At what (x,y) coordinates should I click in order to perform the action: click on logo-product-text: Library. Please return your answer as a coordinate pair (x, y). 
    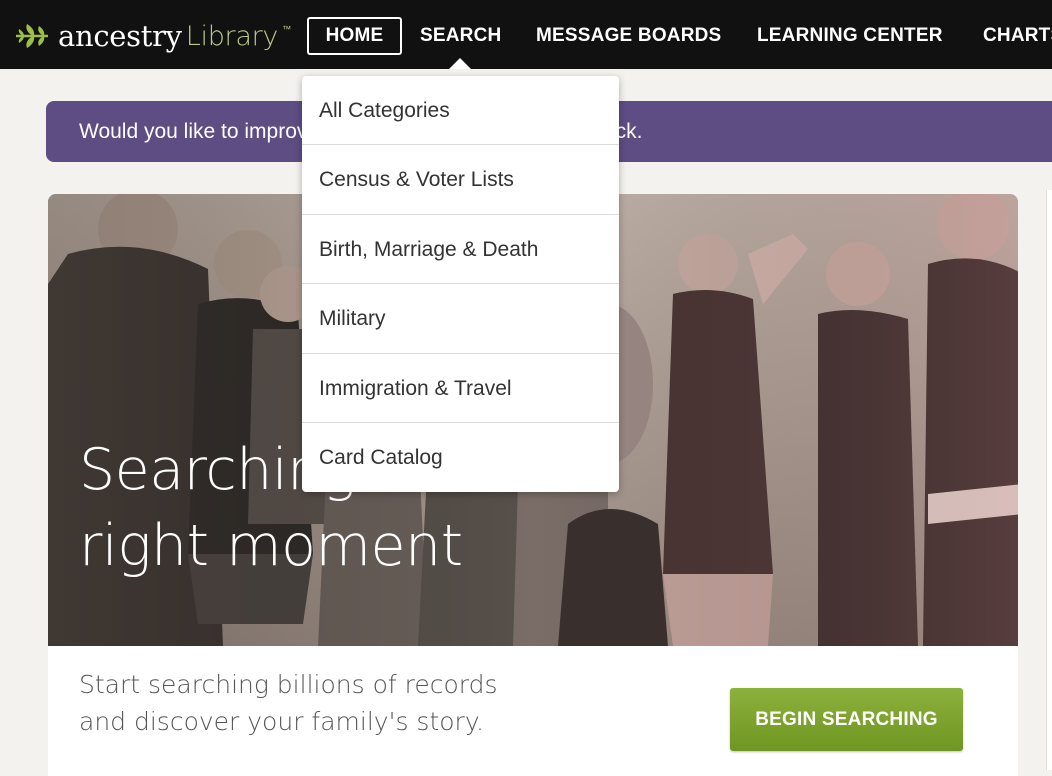
    Looking at the image, I should click on (232, 36).